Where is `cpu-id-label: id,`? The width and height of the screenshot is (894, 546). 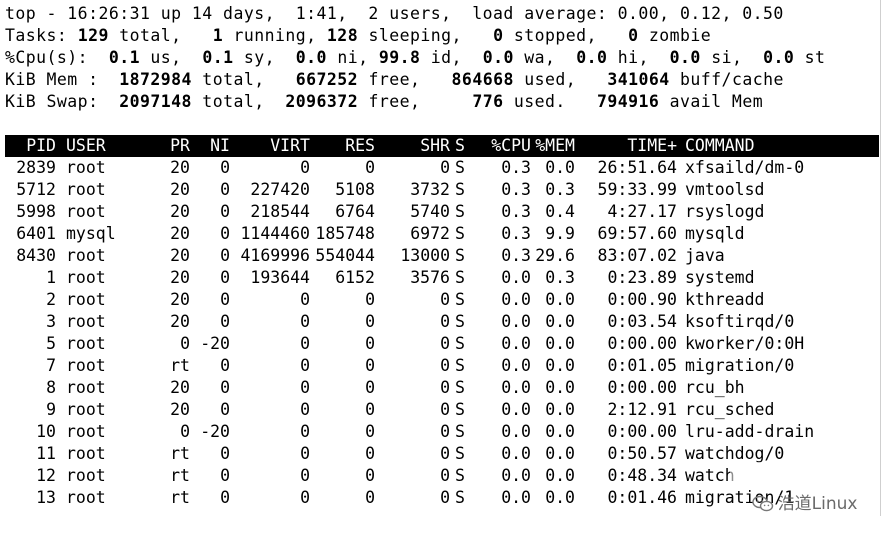
cpu-id-label: id, is located at coordinates (451, 57).